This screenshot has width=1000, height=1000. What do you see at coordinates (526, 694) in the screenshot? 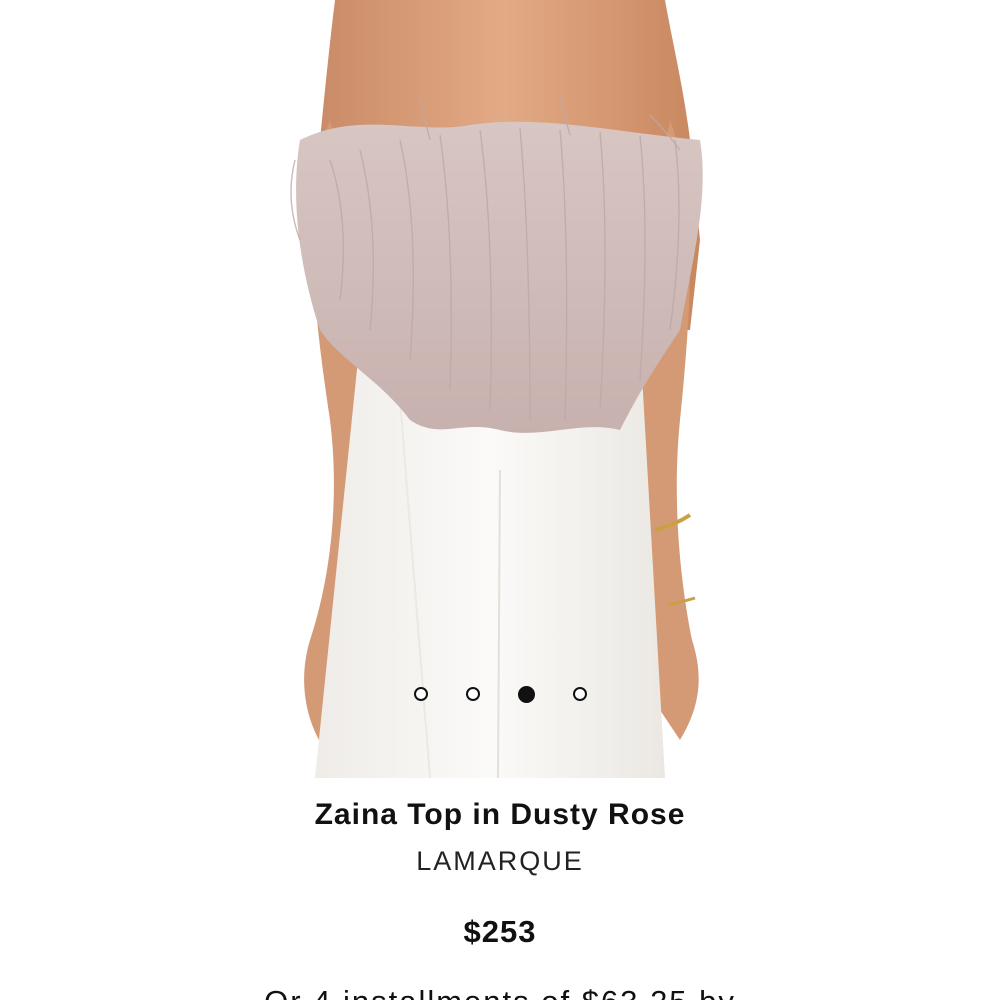
I see `carousel-dot-3-active` at bounding box center [526, 694].